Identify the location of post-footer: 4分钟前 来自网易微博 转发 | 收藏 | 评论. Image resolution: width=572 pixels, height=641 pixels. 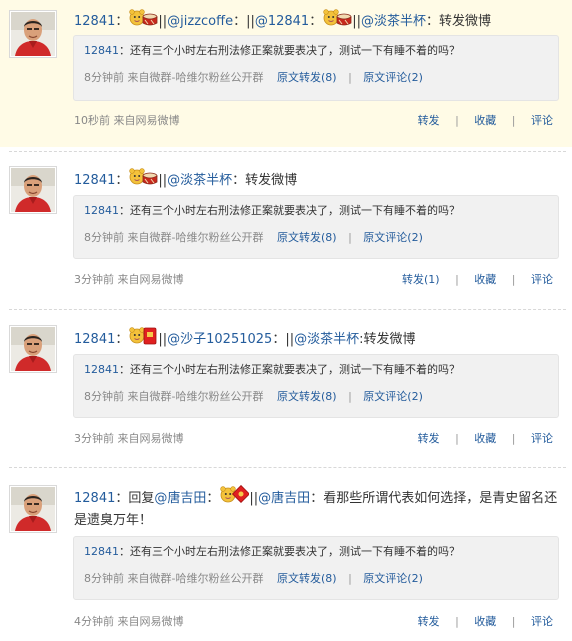
(313, 621).